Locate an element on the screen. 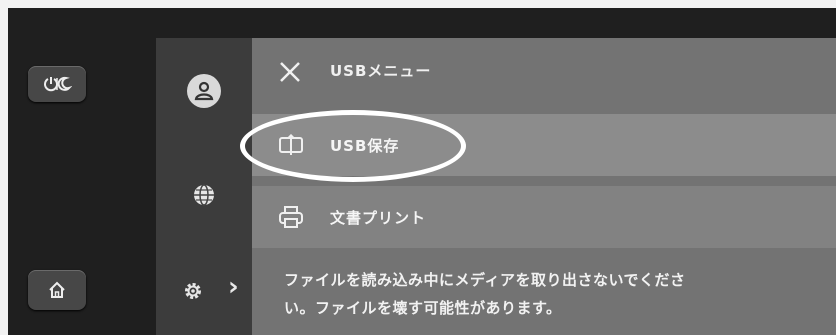 The image size is (836, 335). user-icon is located at coordinates (204, 91).